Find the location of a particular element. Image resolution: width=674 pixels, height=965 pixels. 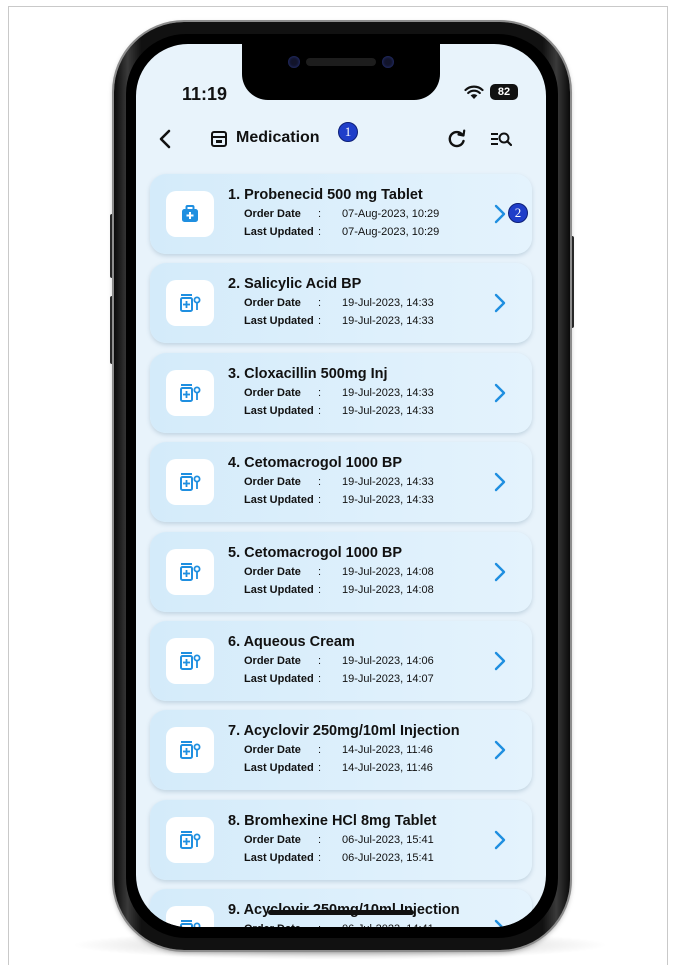

order-date-value: 19-Jul-2023, 14:06 is located at coordinates (388, 661).